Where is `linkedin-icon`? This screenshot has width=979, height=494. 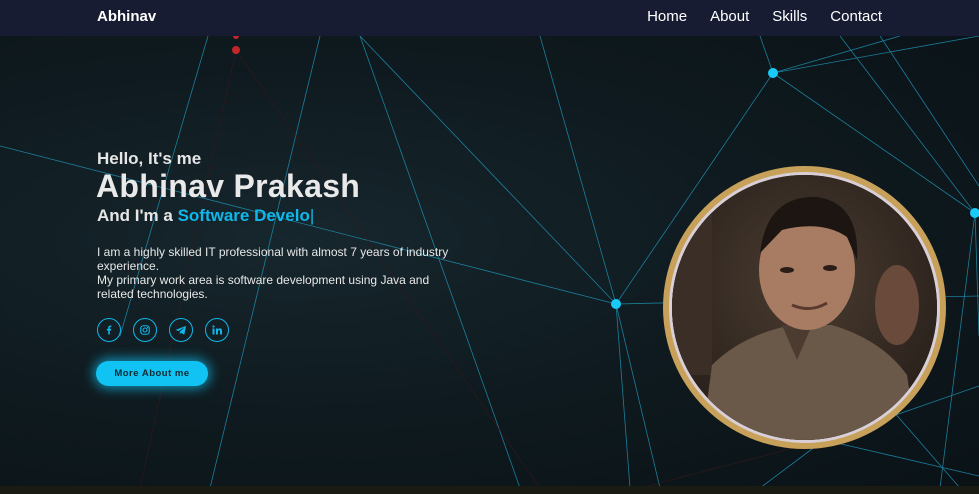 linkedin-icon is located at coordinates (217, 330).